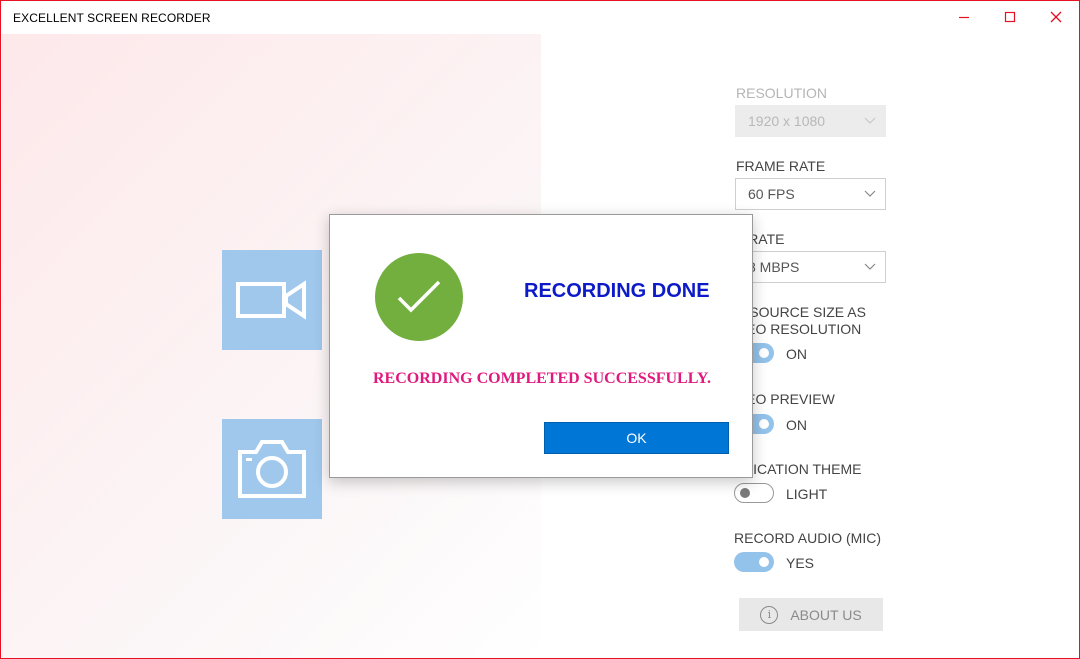  Describe the element at coordinates (810, 194) in the screenshot. I see `frame-rate-select: 60 FPS` at that location.